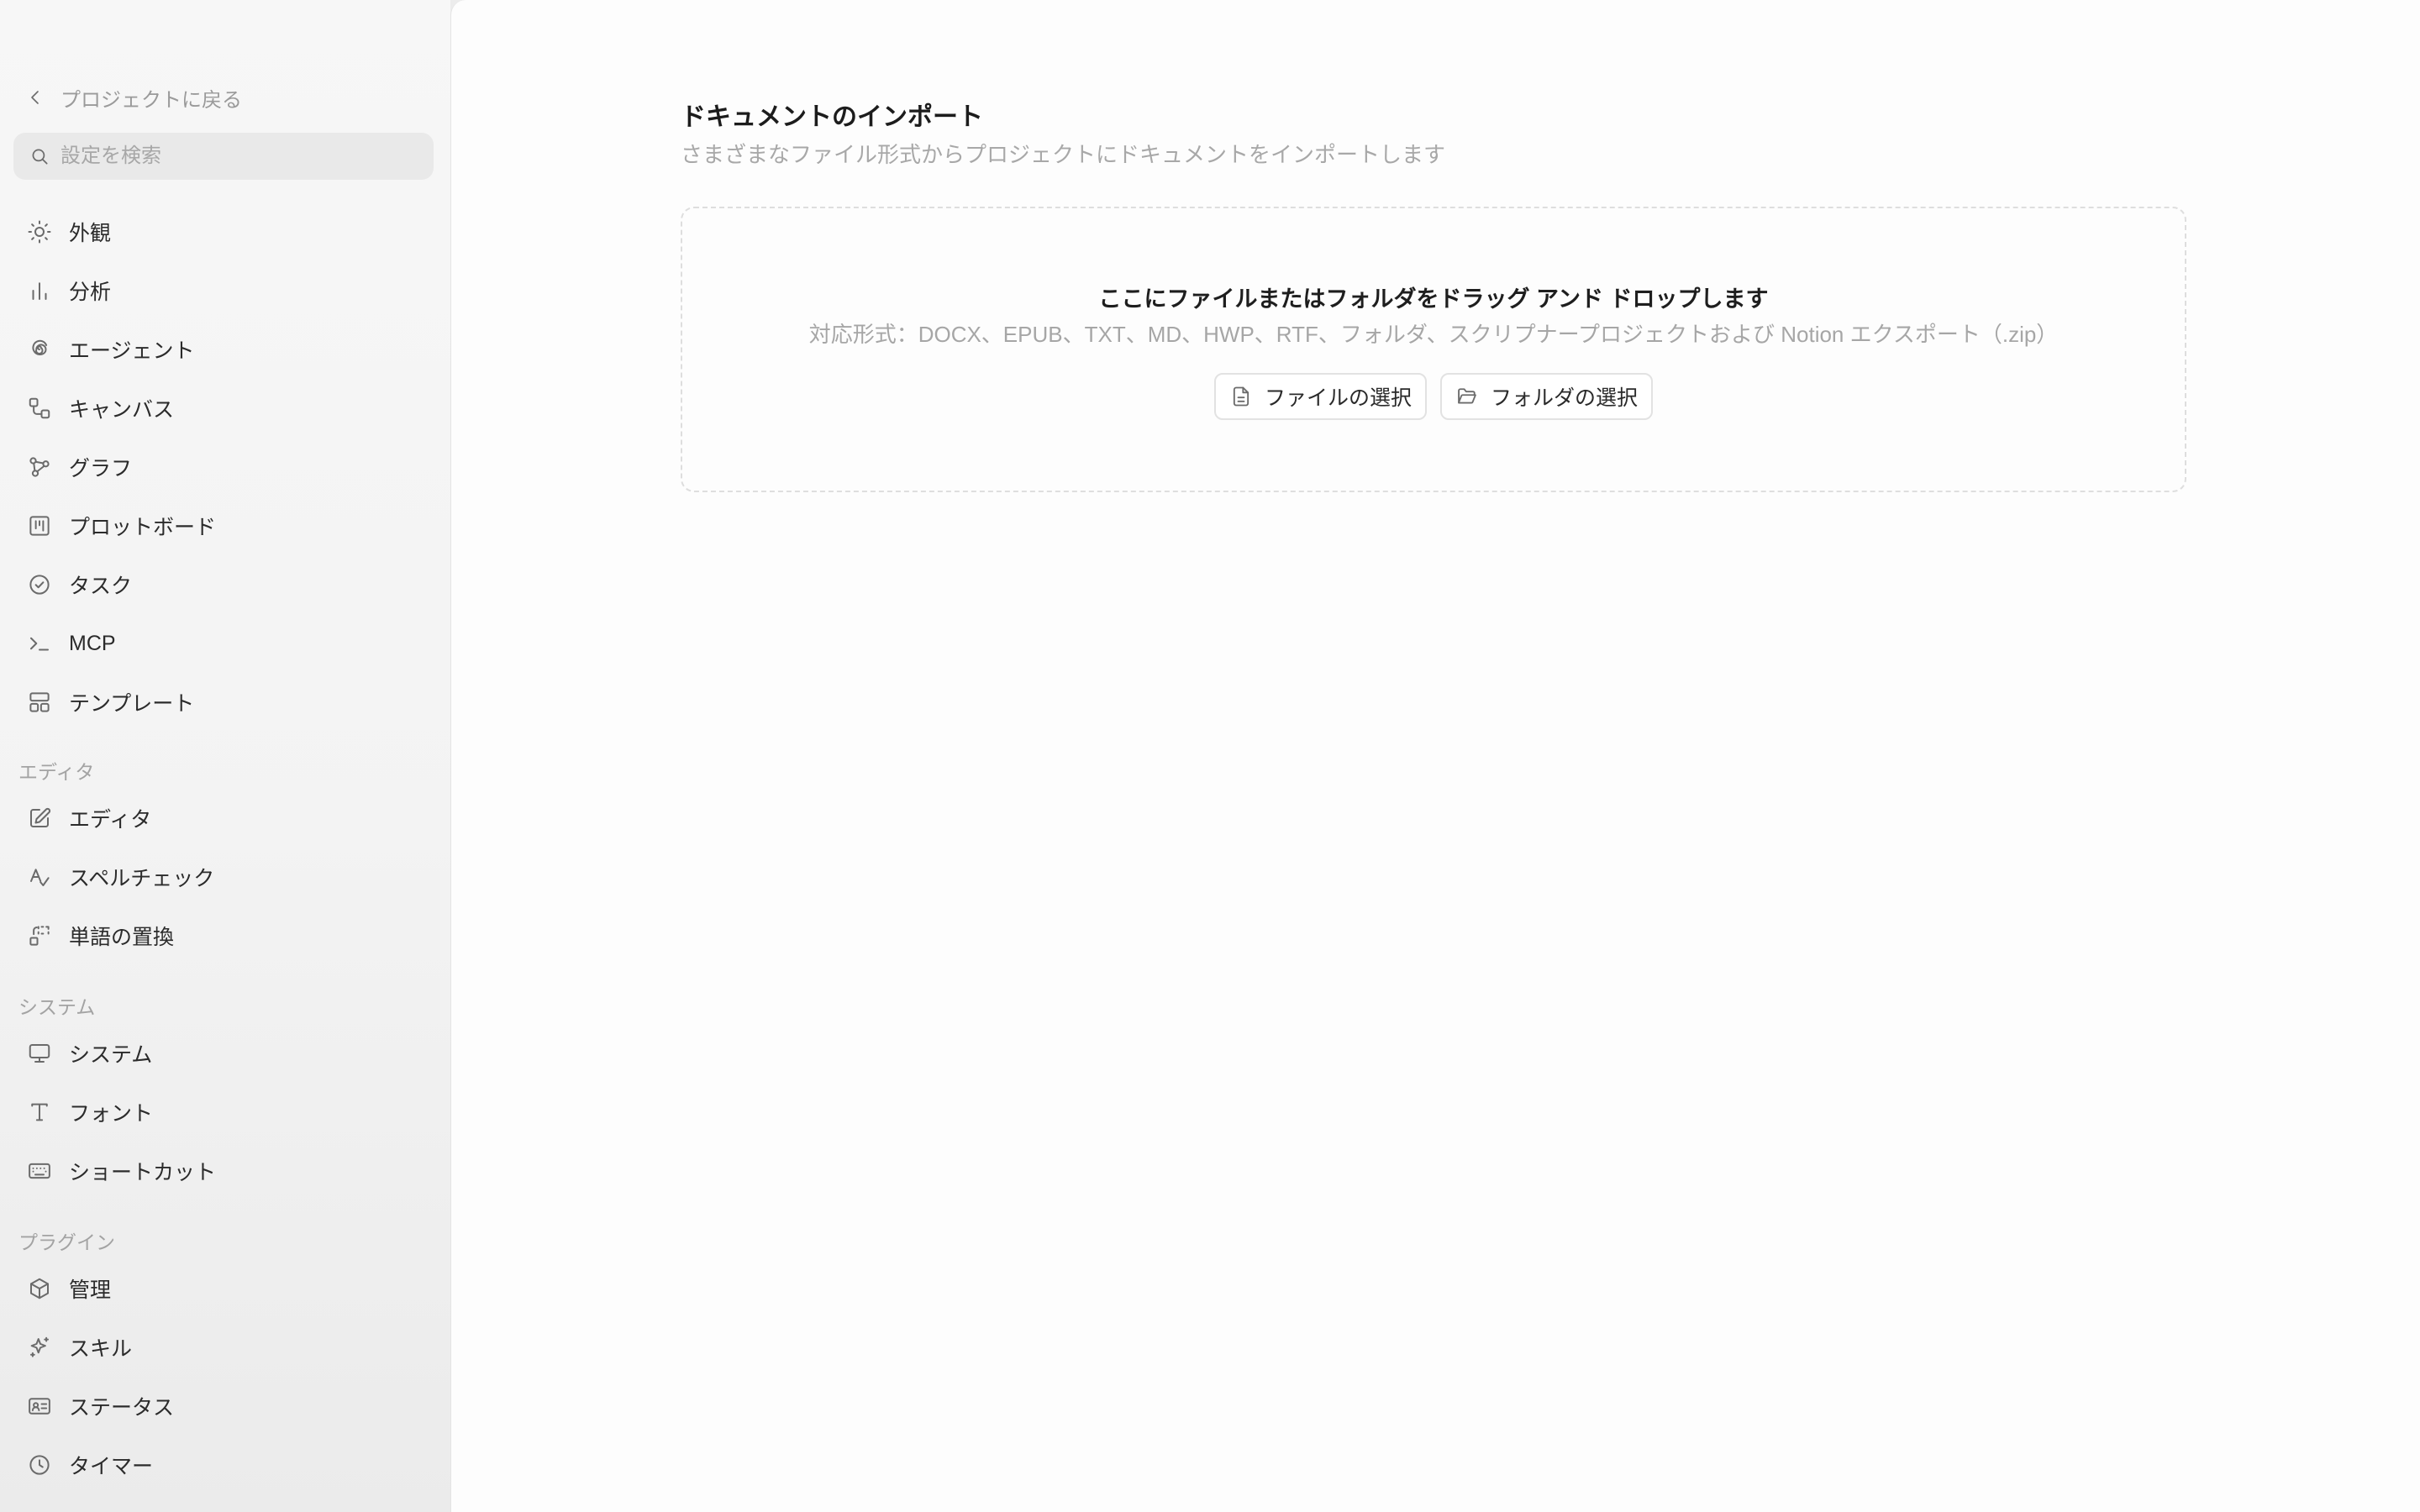 The image size is (2420, 1512). I want to click on sidebar-item-fonts: フォント, so click(224, 1112).